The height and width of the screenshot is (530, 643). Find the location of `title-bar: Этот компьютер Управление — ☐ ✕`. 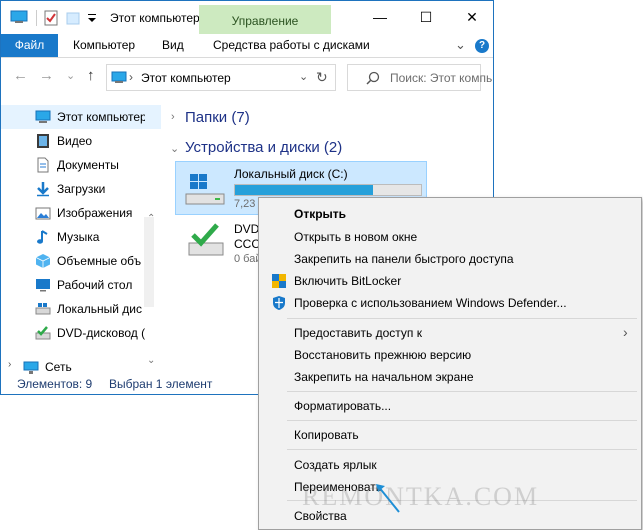

title-bar: Этот компьютер Управление — ☐ ✕ is located at coordinates (247, 17).